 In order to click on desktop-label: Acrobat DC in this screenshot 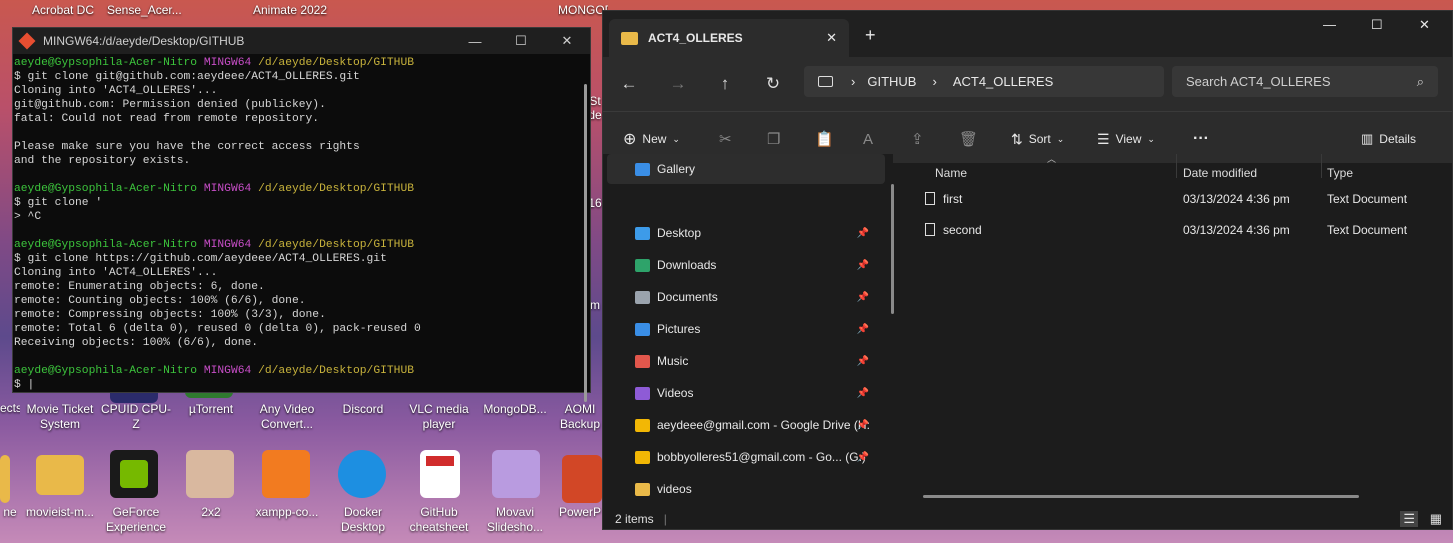, I will do `click(63, 10)`.